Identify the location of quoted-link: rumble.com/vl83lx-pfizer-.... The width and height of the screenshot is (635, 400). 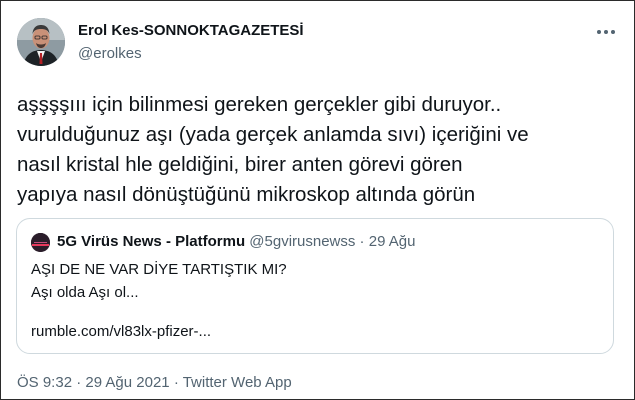
(121, 331).